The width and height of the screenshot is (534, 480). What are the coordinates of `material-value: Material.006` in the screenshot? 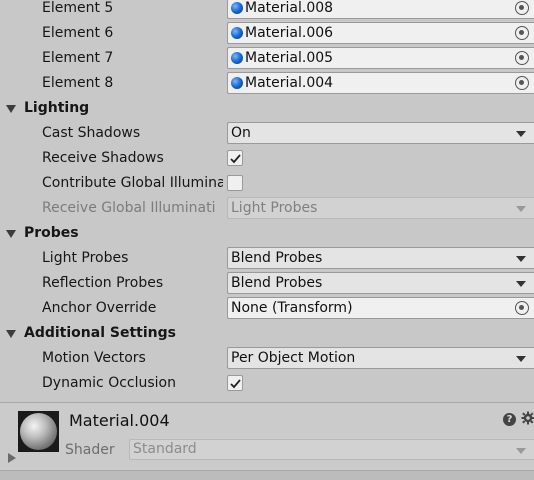 It's located at (289, 33).